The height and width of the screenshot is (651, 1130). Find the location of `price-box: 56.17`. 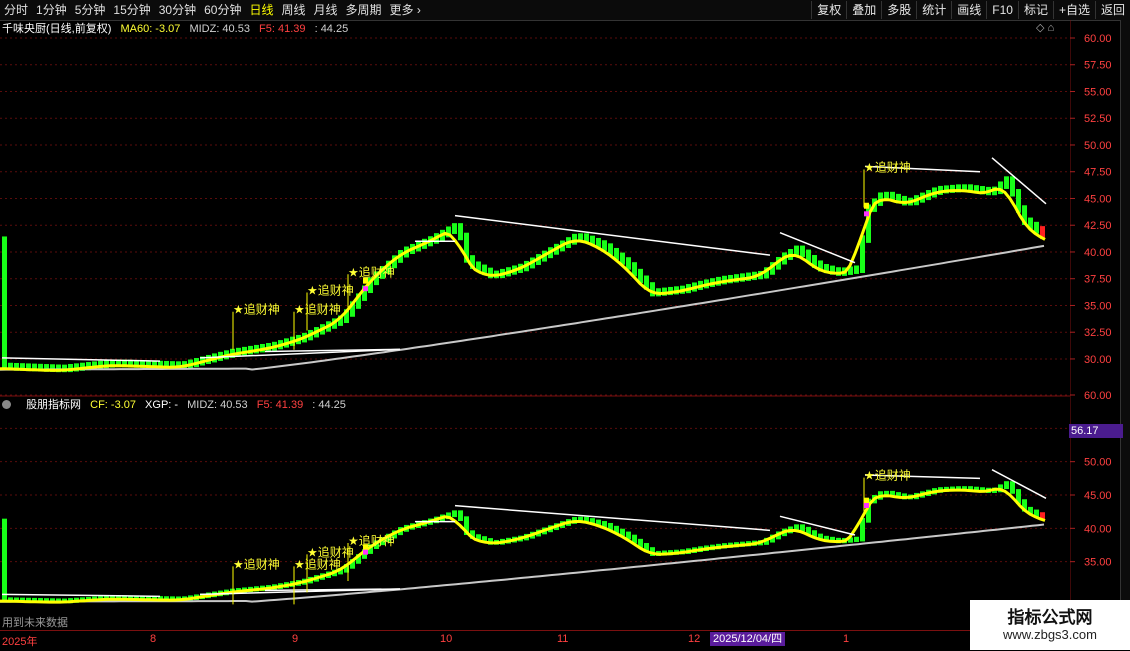

price-box: 56.17 is located at coordinates (1096, 431).